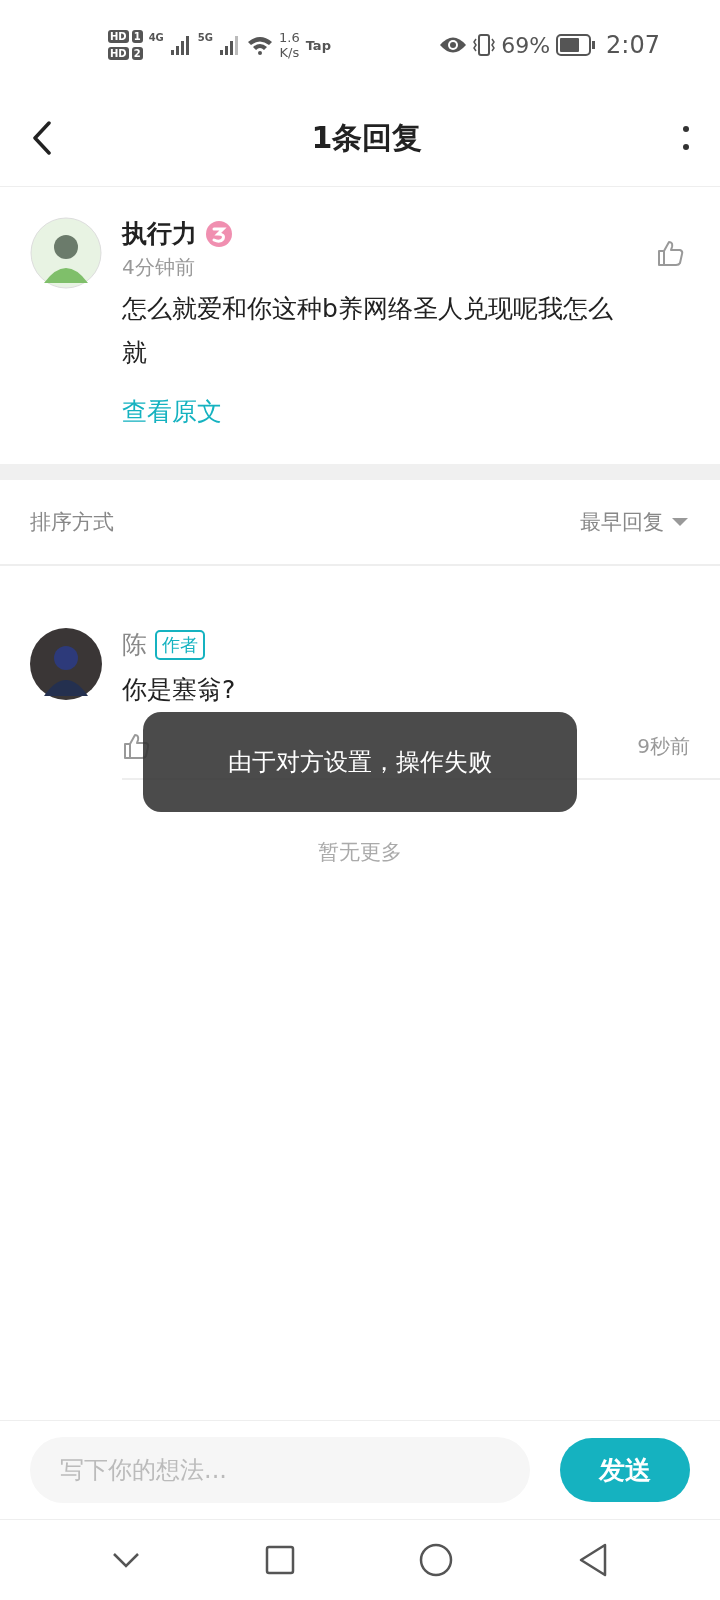 This screenshot has height=1600, width=720. I want to click on author-badge: 作者, so click(180, 644).